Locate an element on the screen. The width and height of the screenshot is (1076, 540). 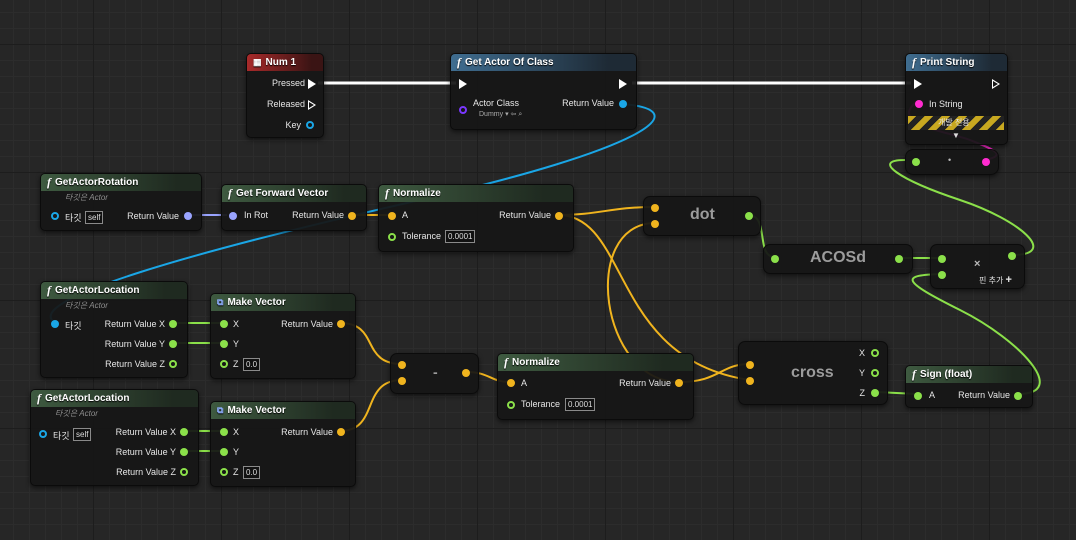
dot-a-pin is located at coordinates (655, 208).